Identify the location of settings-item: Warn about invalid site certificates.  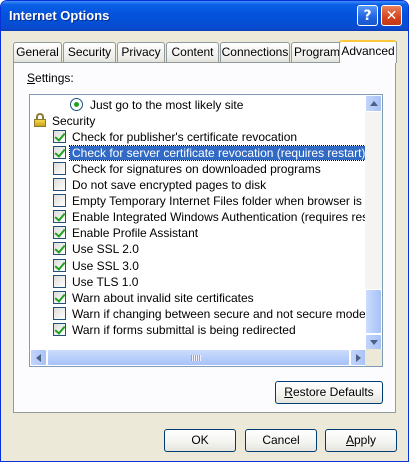
(198, 298).